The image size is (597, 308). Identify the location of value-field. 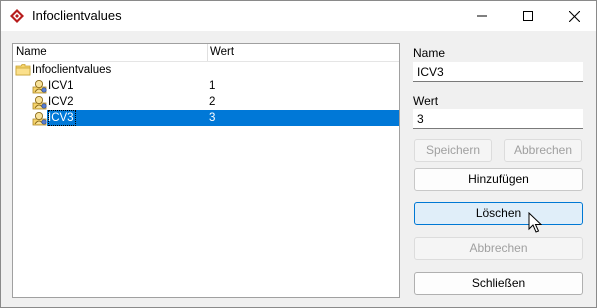
(498, 119).